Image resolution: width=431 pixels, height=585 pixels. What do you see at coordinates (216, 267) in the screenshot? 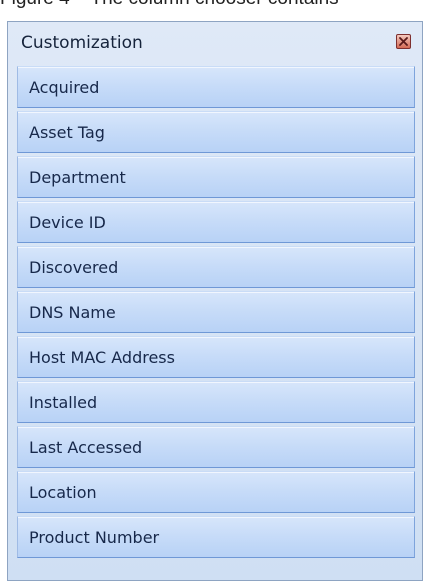
I see `column-item-discovered: Discovered` at bounding box center [216, 267].